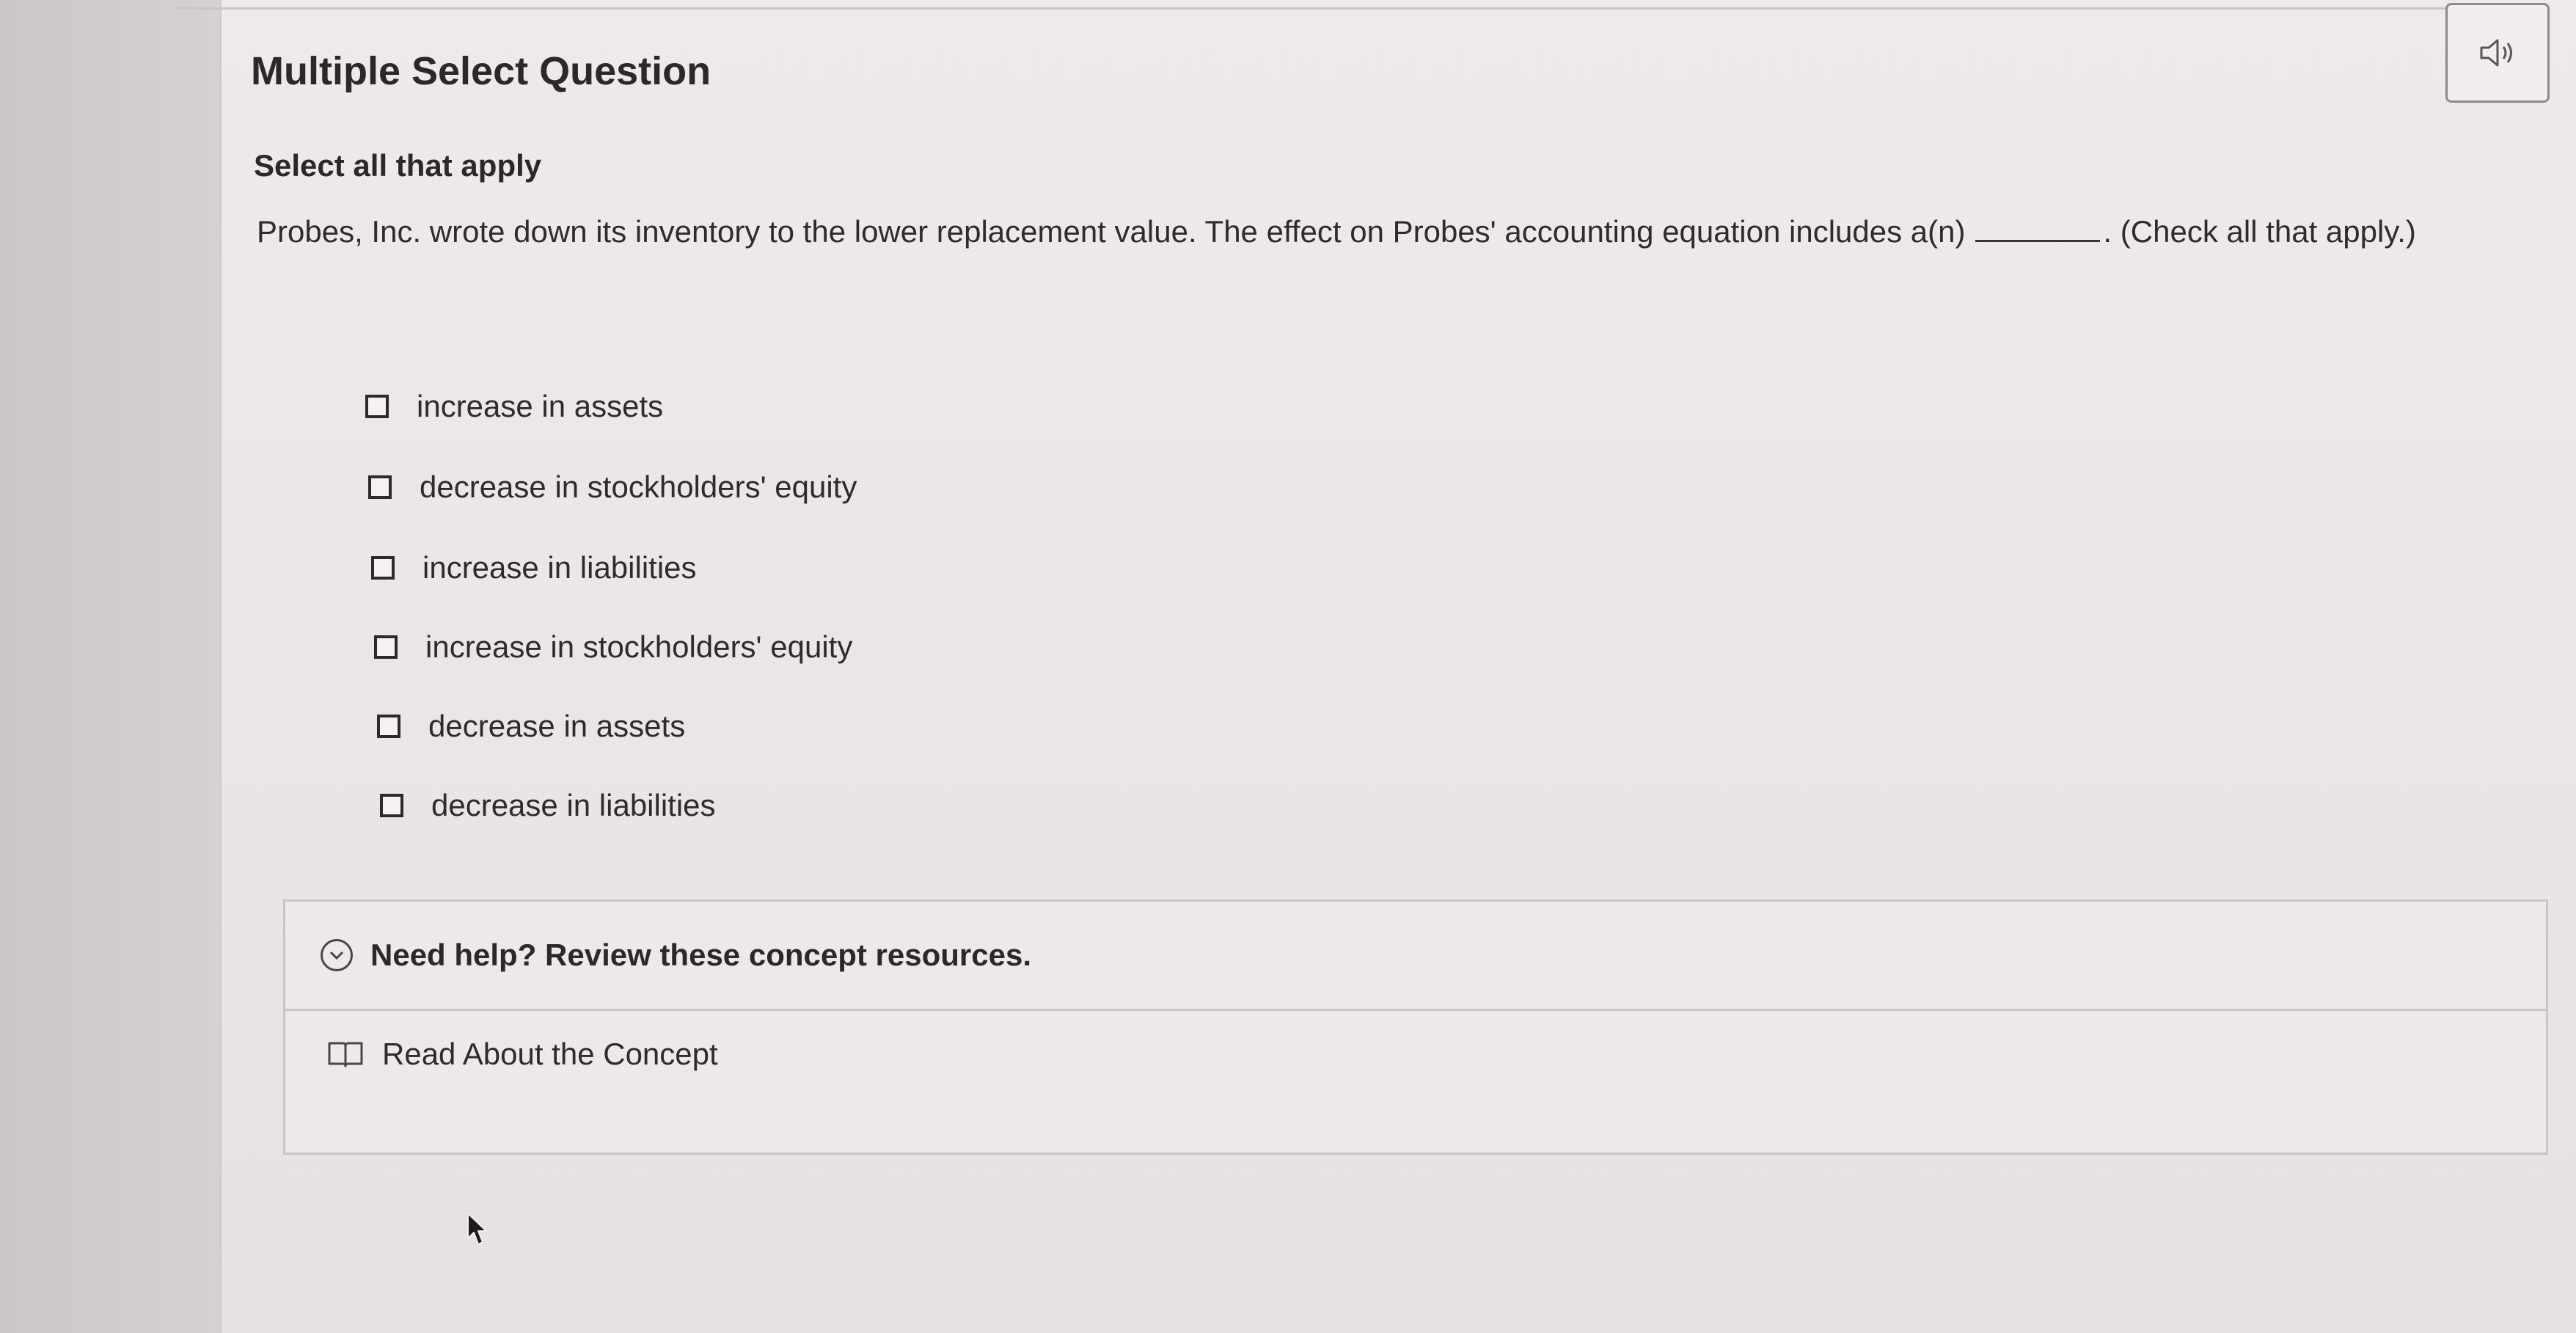 The height and width of the screenshot is (1333, 2576). I want to click on option-decrease-in-assets: decrease in assets, so click(531, 726).